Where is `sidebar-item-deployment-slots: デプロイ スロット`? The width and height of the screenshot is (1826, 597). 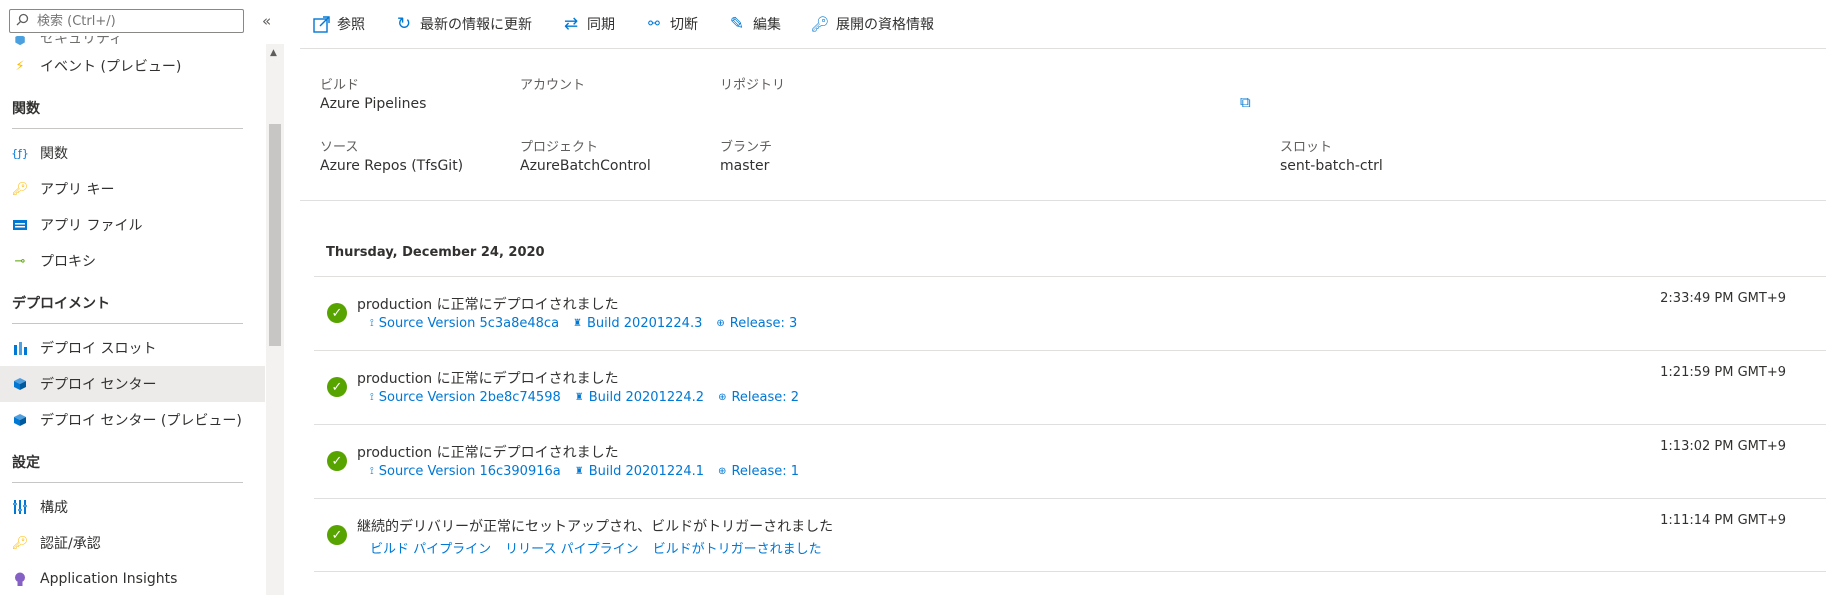 sidebar-item-deployment-slots: デプロイ スロット is located at coordinates (132, 348).